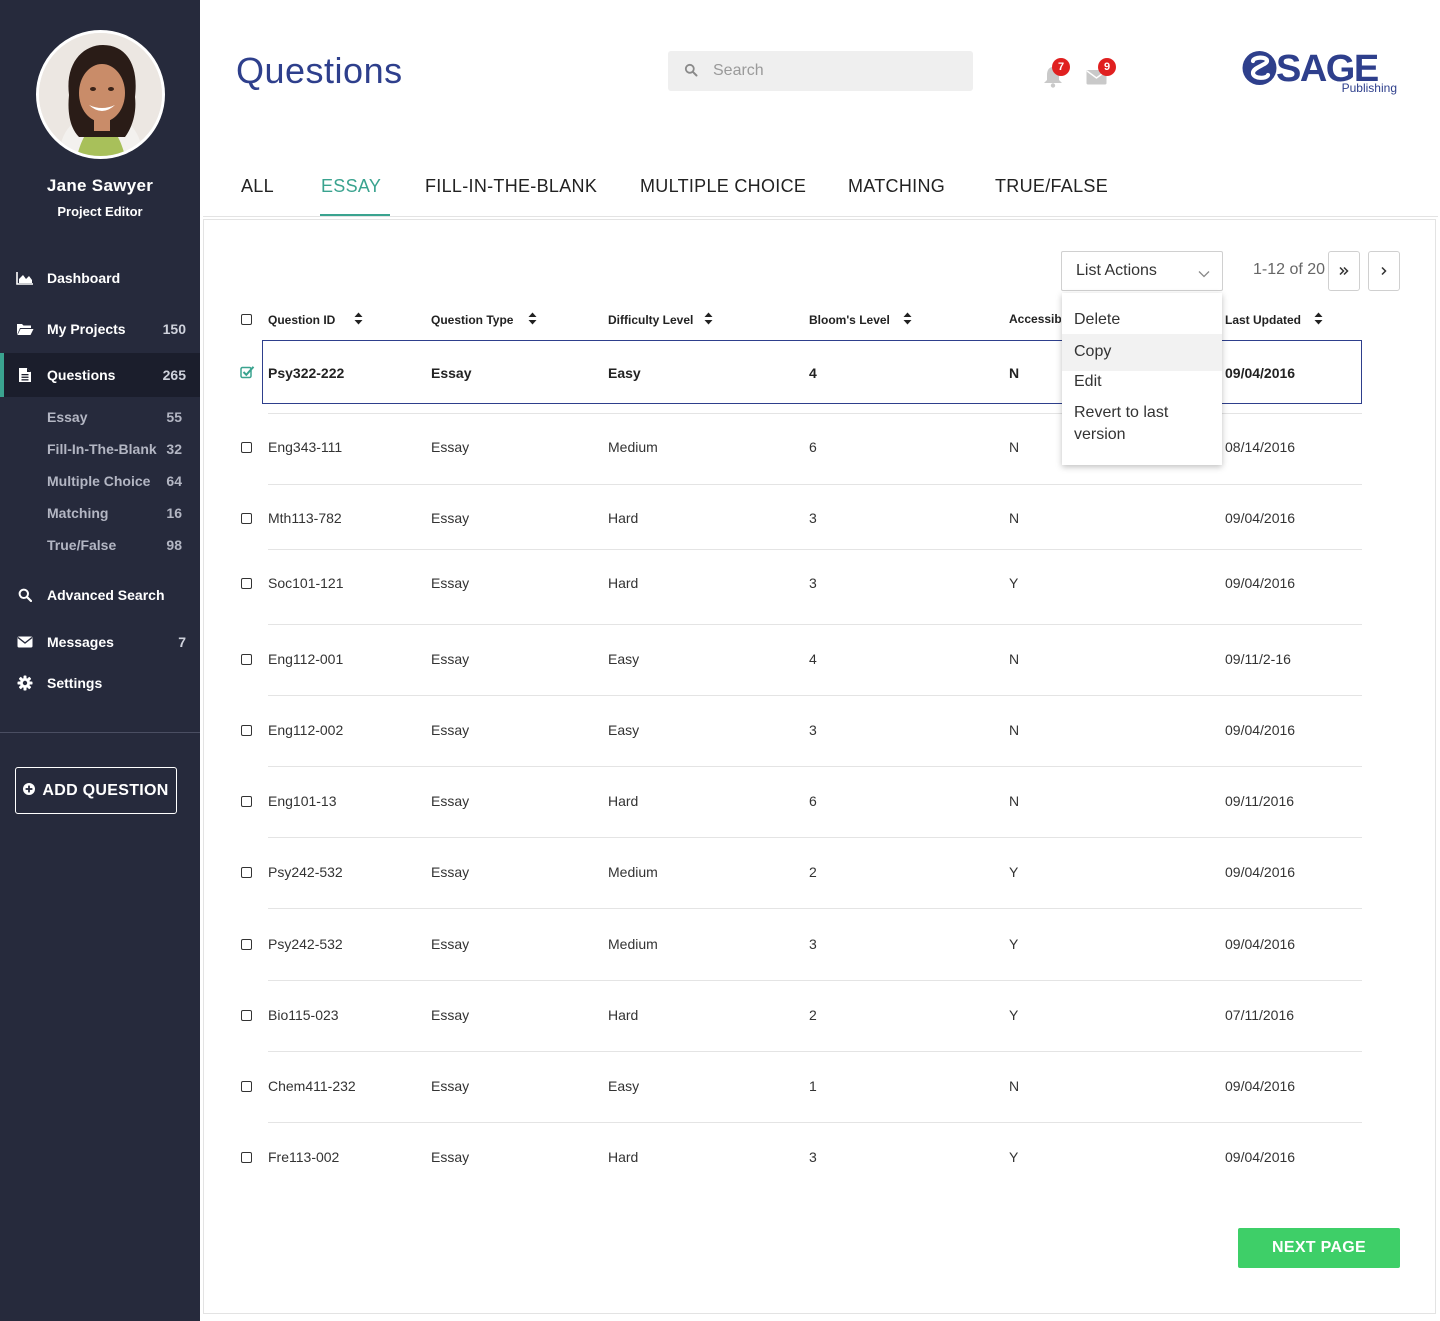  I want to click on select-all-checkbox, so click(246, 319).